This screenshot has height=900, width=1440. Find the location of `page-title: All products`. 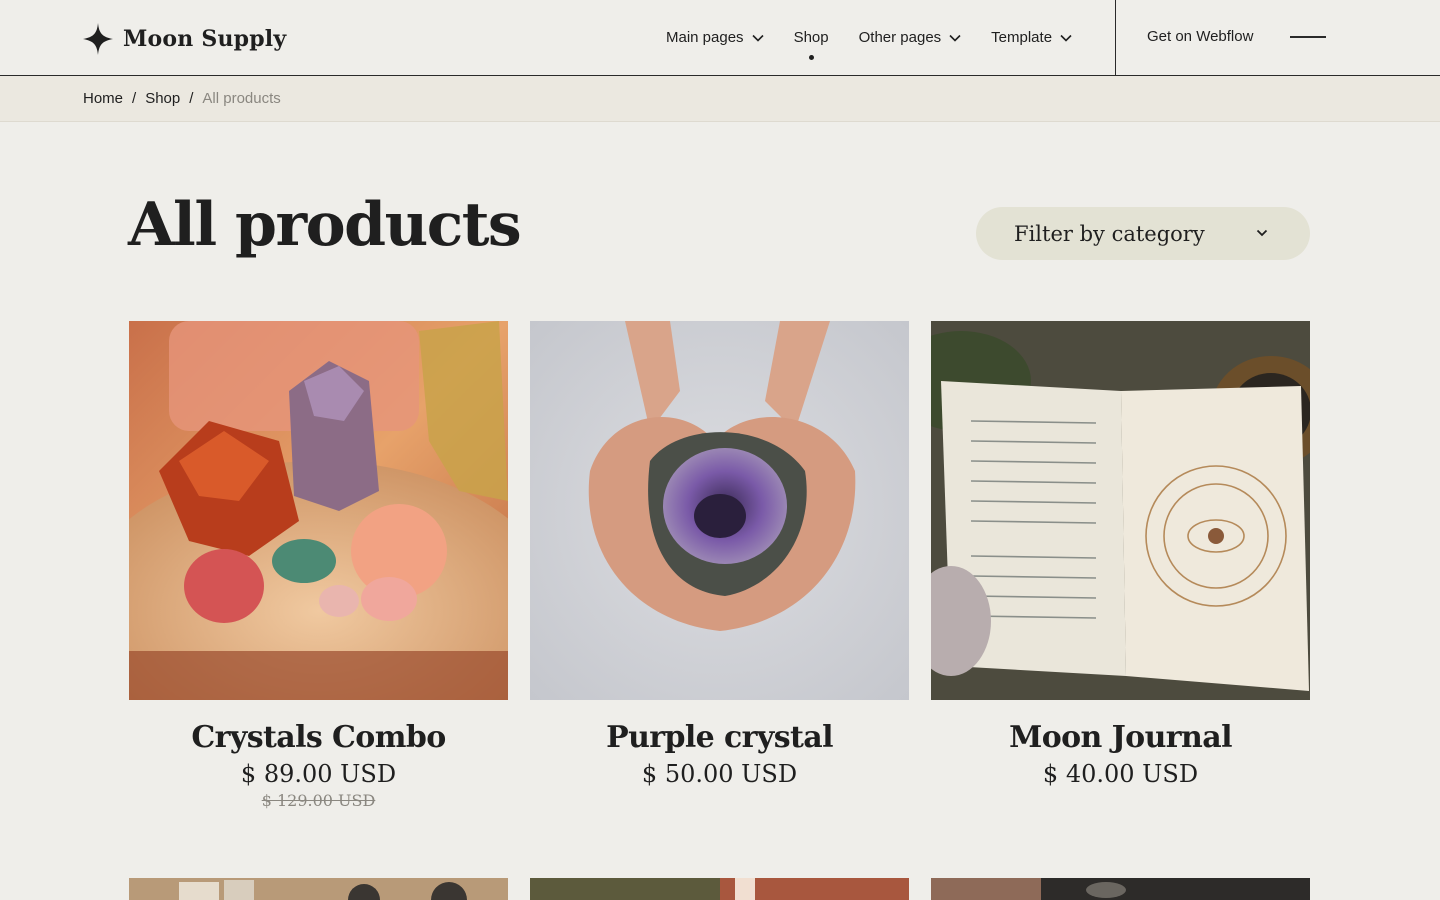

page-title: All products is located at coordinates (325, 225).